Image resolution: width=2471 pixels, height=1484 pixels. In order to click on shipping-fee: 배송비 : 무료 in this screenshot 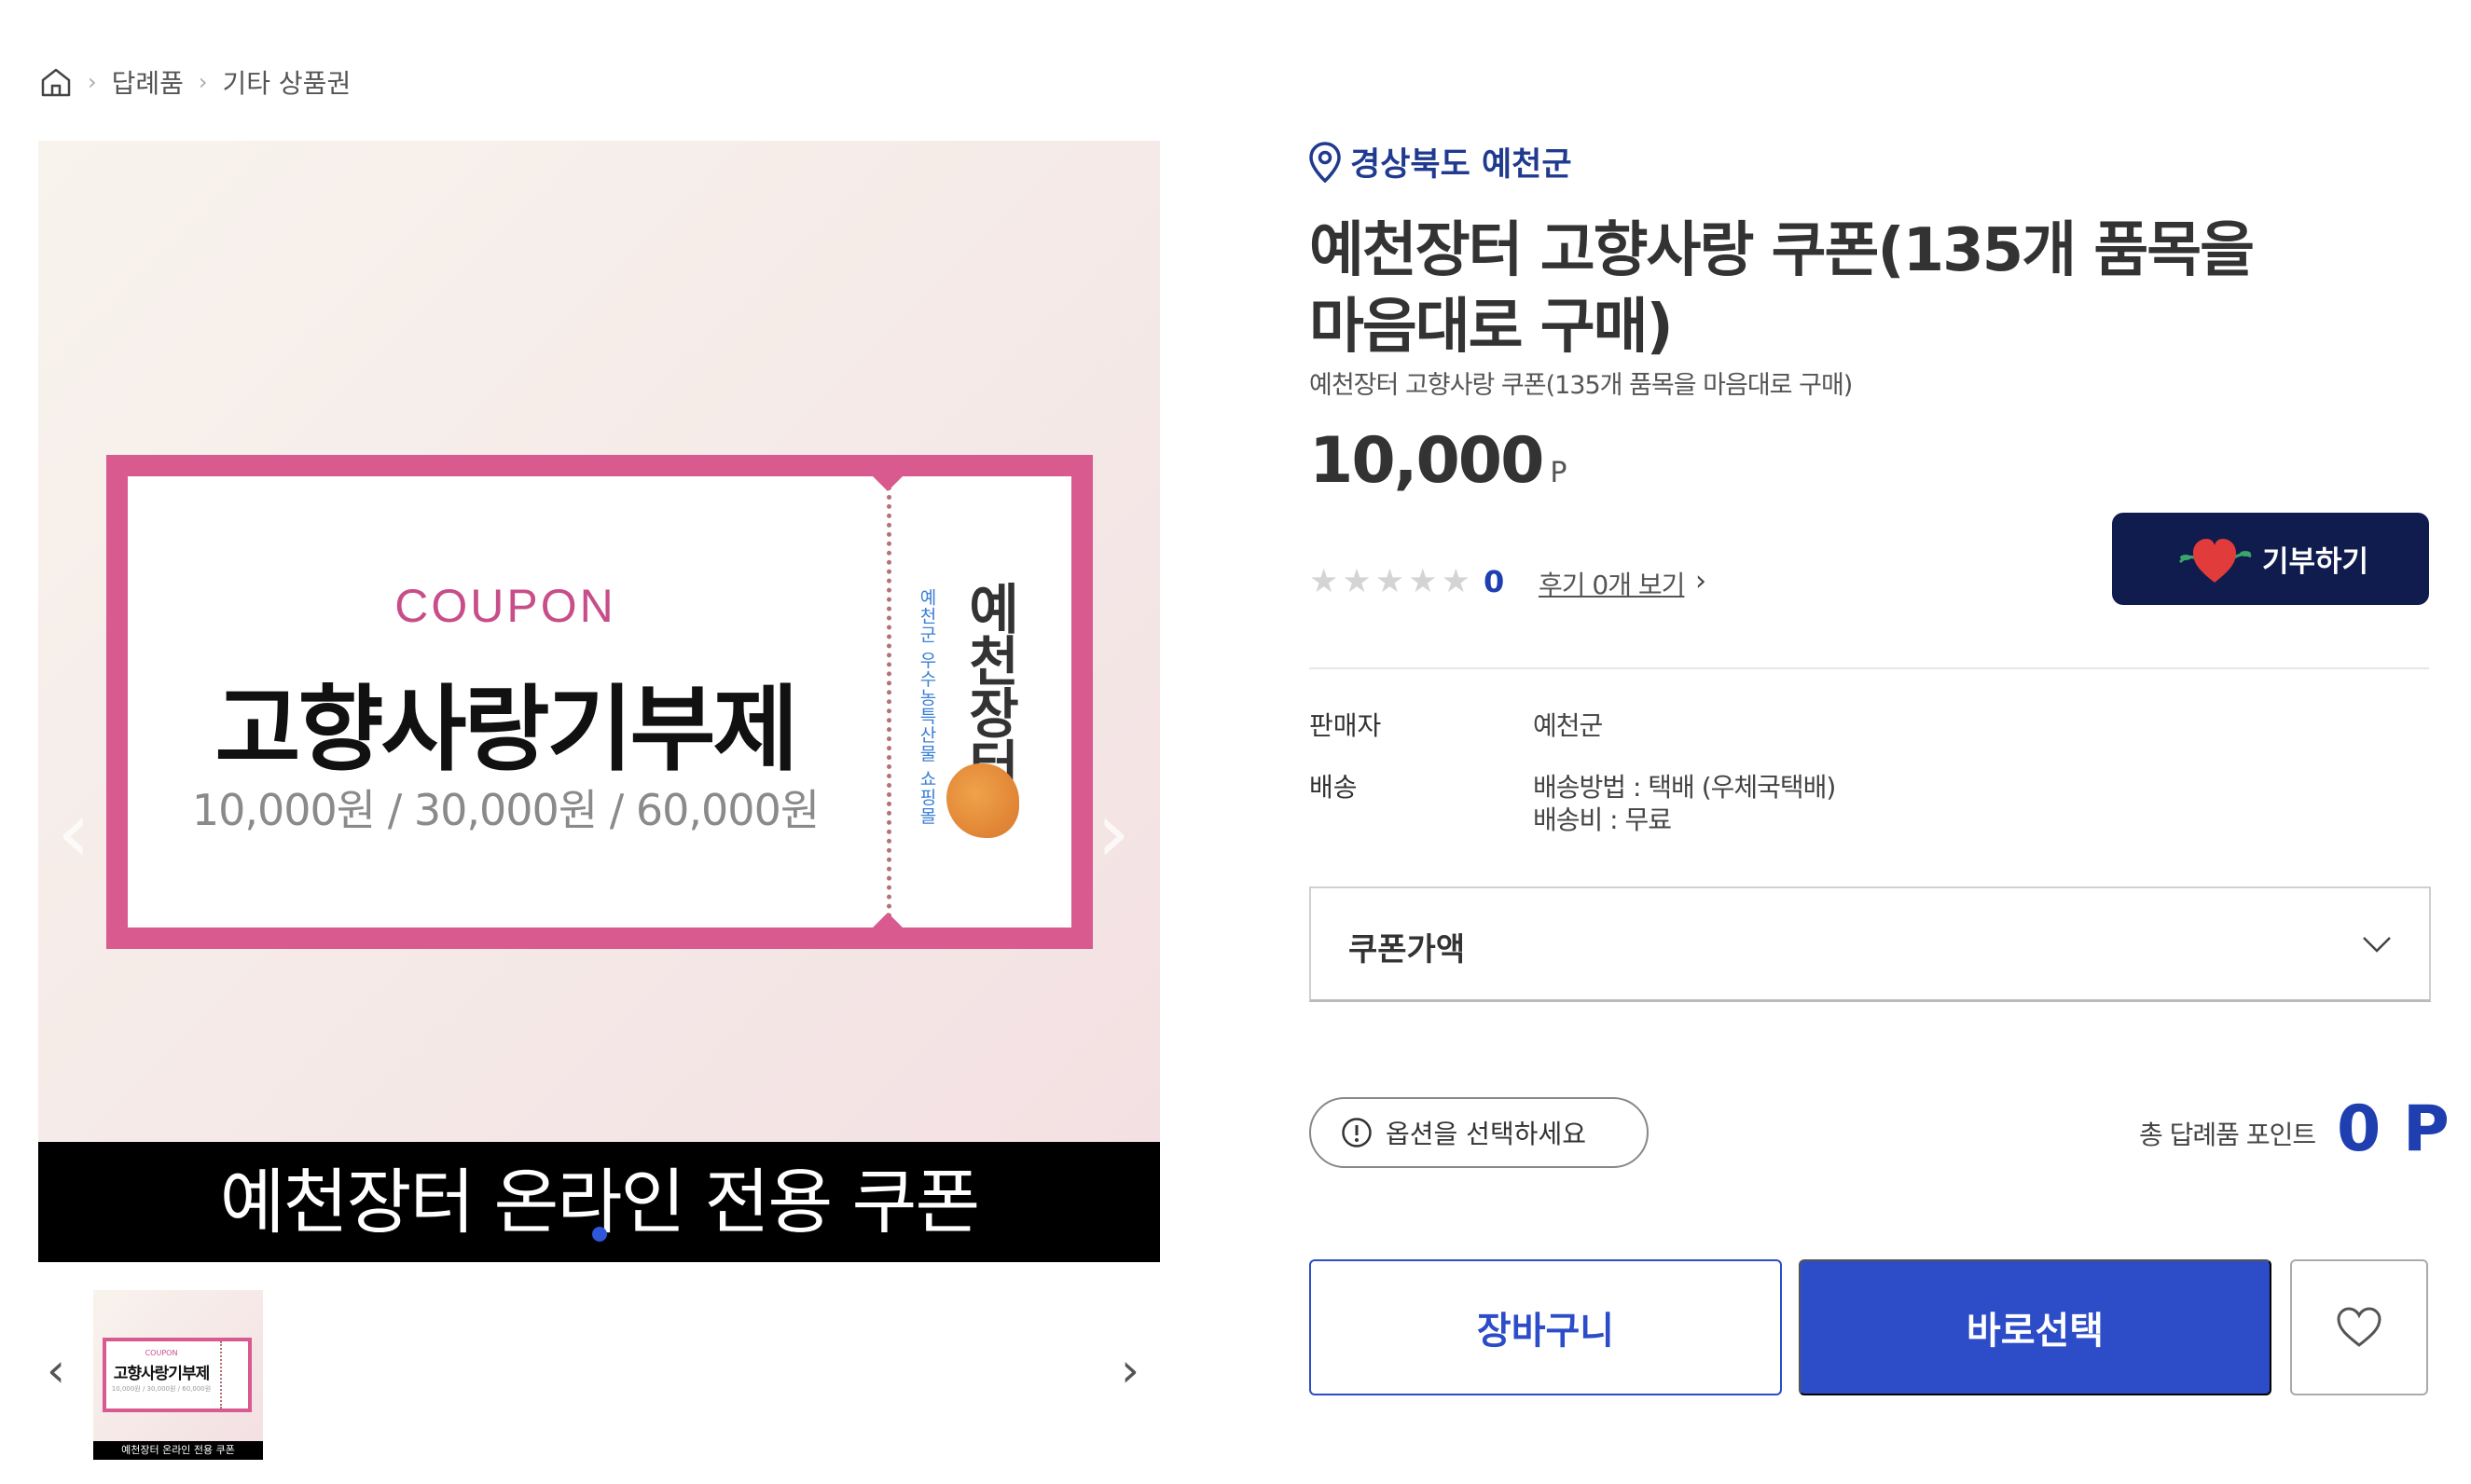, I will do `click(1602, 819)`.